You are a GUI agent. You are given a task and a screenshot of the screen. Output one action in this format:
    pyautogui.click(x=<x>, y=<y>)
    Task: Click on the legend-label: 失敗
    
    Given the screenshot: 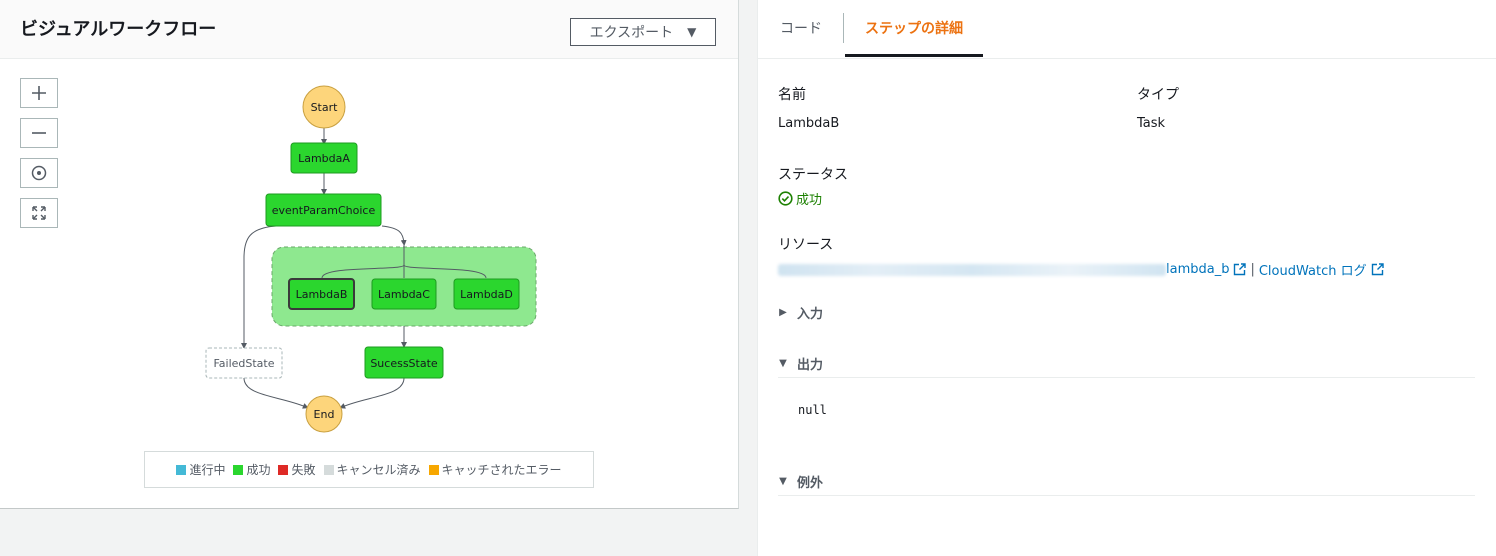 What is the action you would take?
    pyautogui.click(x=303, y=470)
    